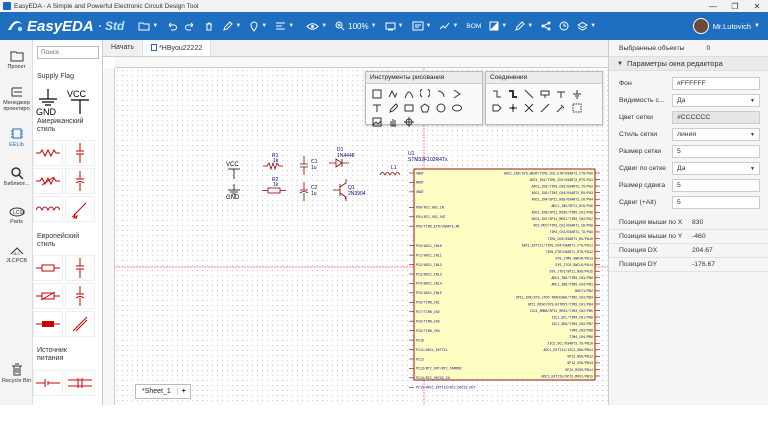  What do you see at coordinates (421, 26) in the screenshot?
I see `design-menu-button: ▼` at bounding box center [421, 26].